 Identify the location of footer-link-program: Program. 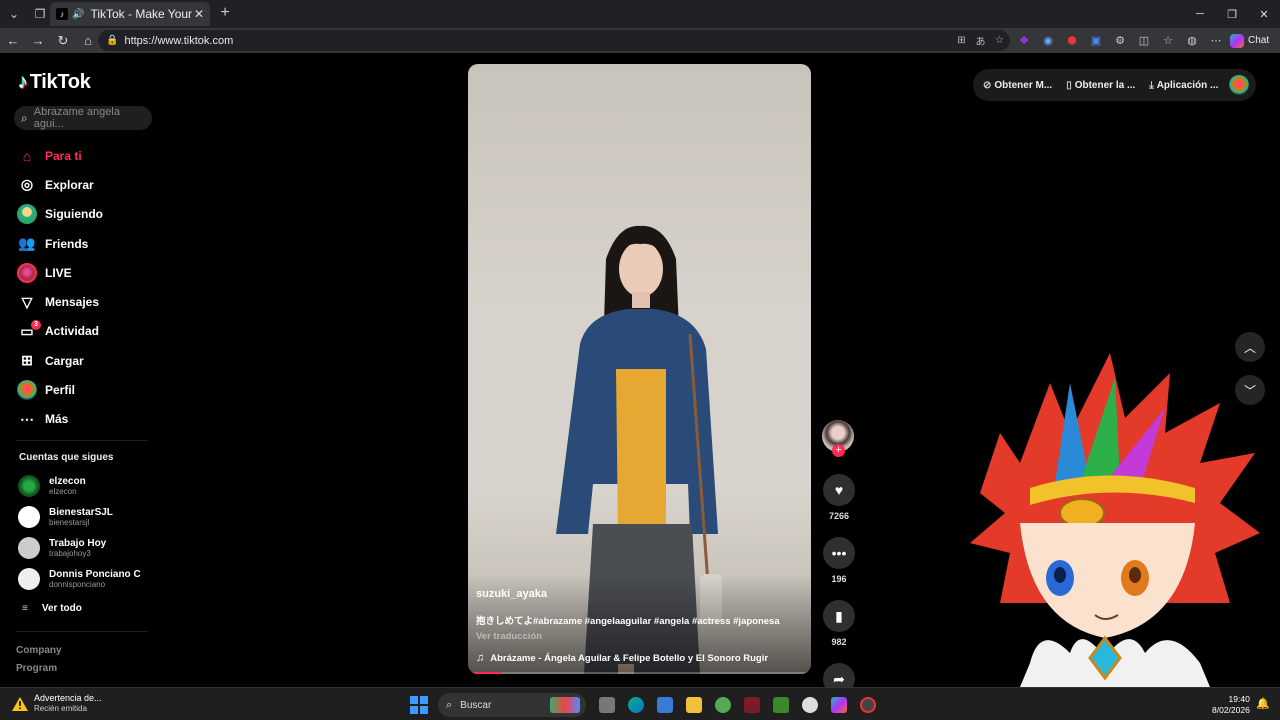
(36, 668).